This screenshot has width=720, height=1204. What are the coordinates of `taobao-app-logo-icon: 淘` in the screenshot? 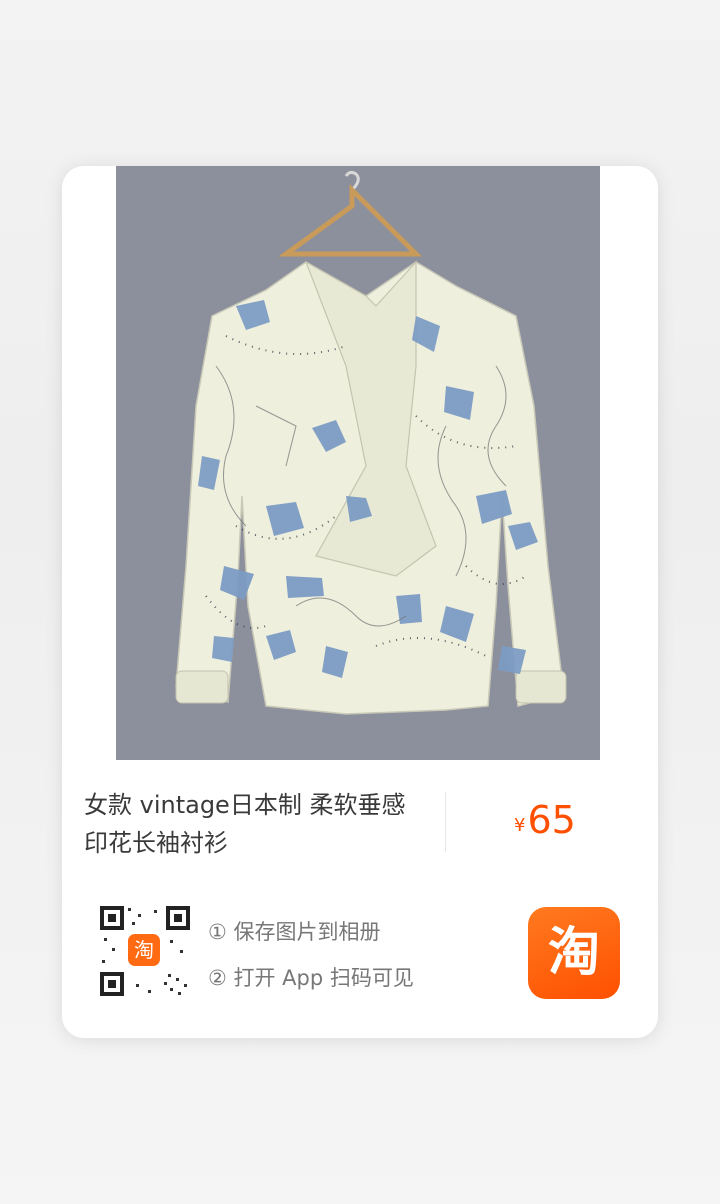 It's located at (574, 953).